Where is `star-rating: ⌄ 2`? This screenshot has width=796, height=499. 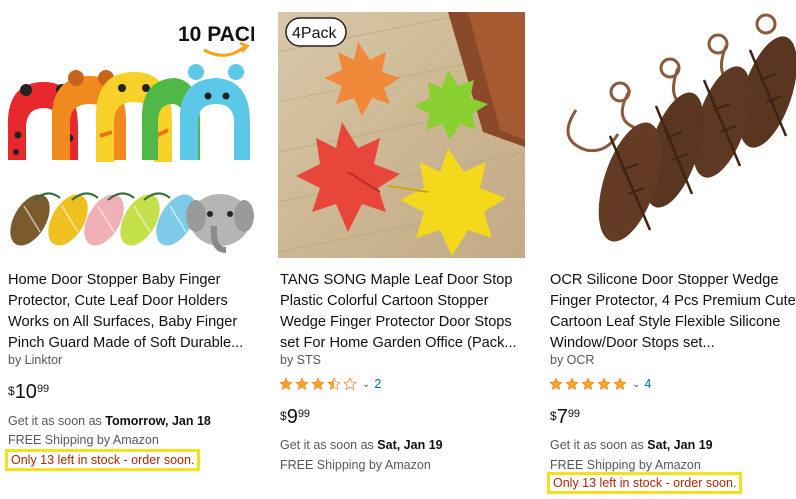 star-rating: ⌄ 2 is located at coordinates (330, 384).